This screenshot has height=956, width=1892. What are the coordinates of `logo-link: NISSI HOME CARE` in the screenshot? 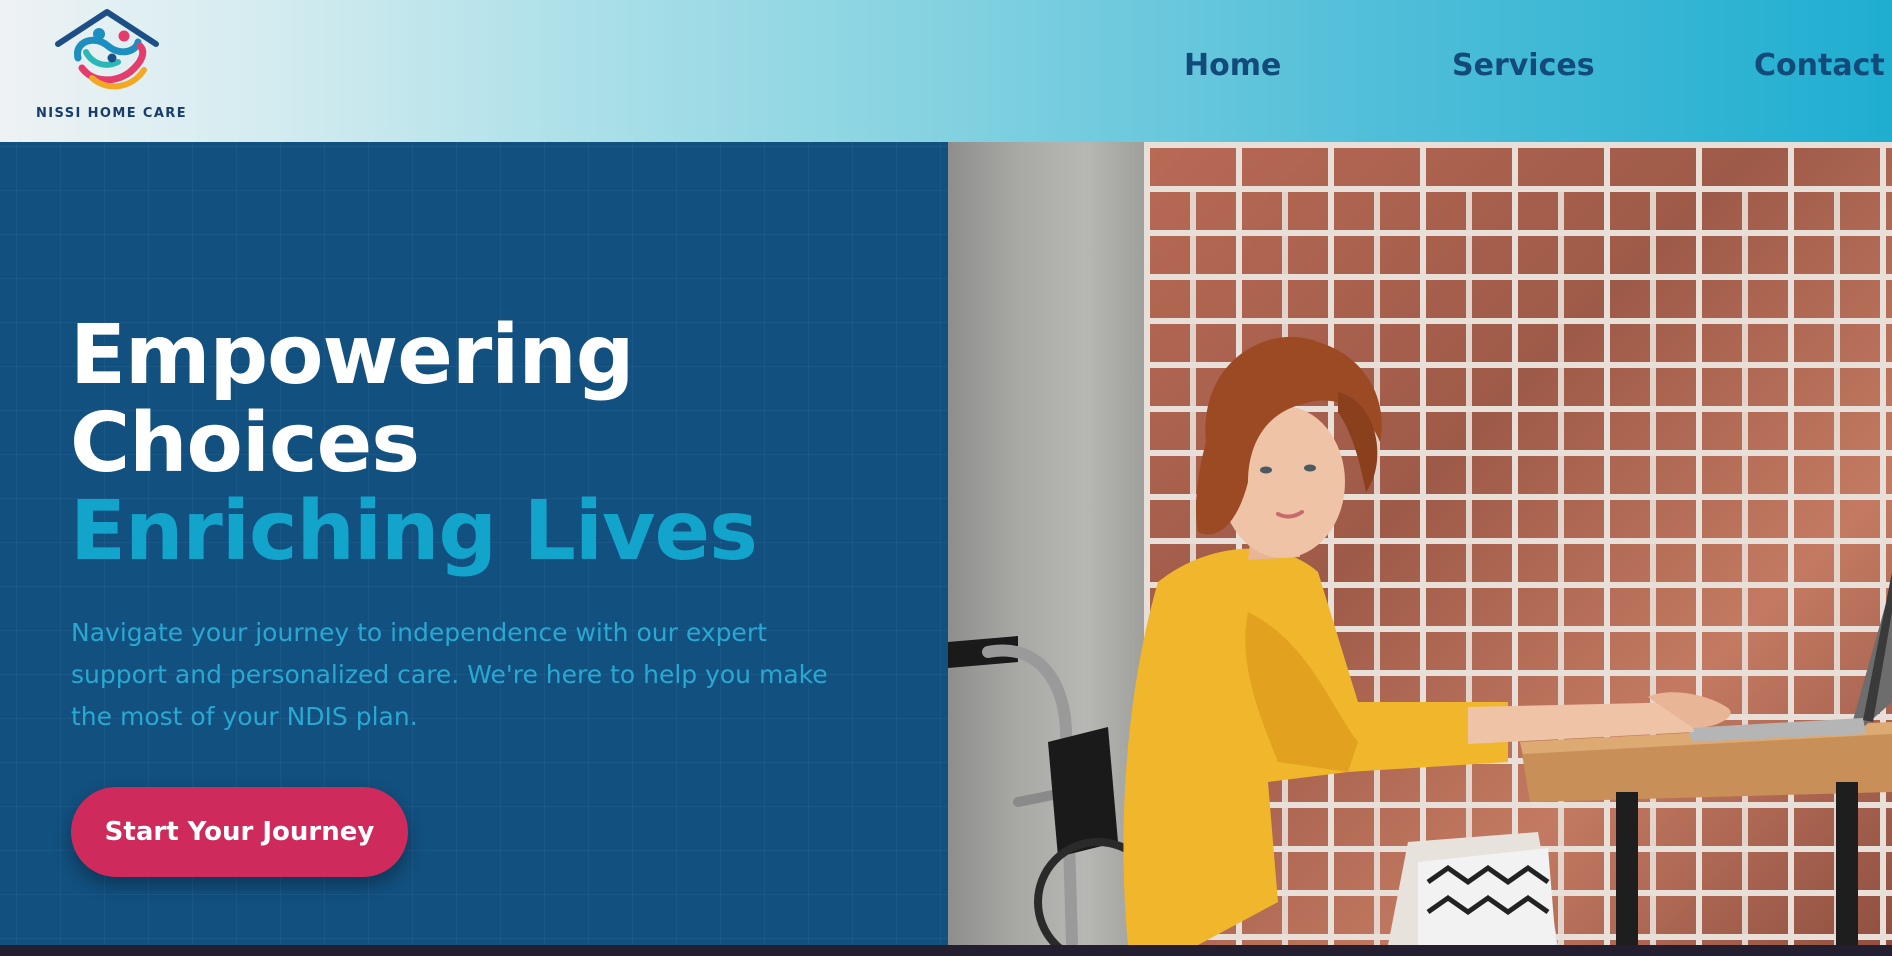 It's located at (109, 66).